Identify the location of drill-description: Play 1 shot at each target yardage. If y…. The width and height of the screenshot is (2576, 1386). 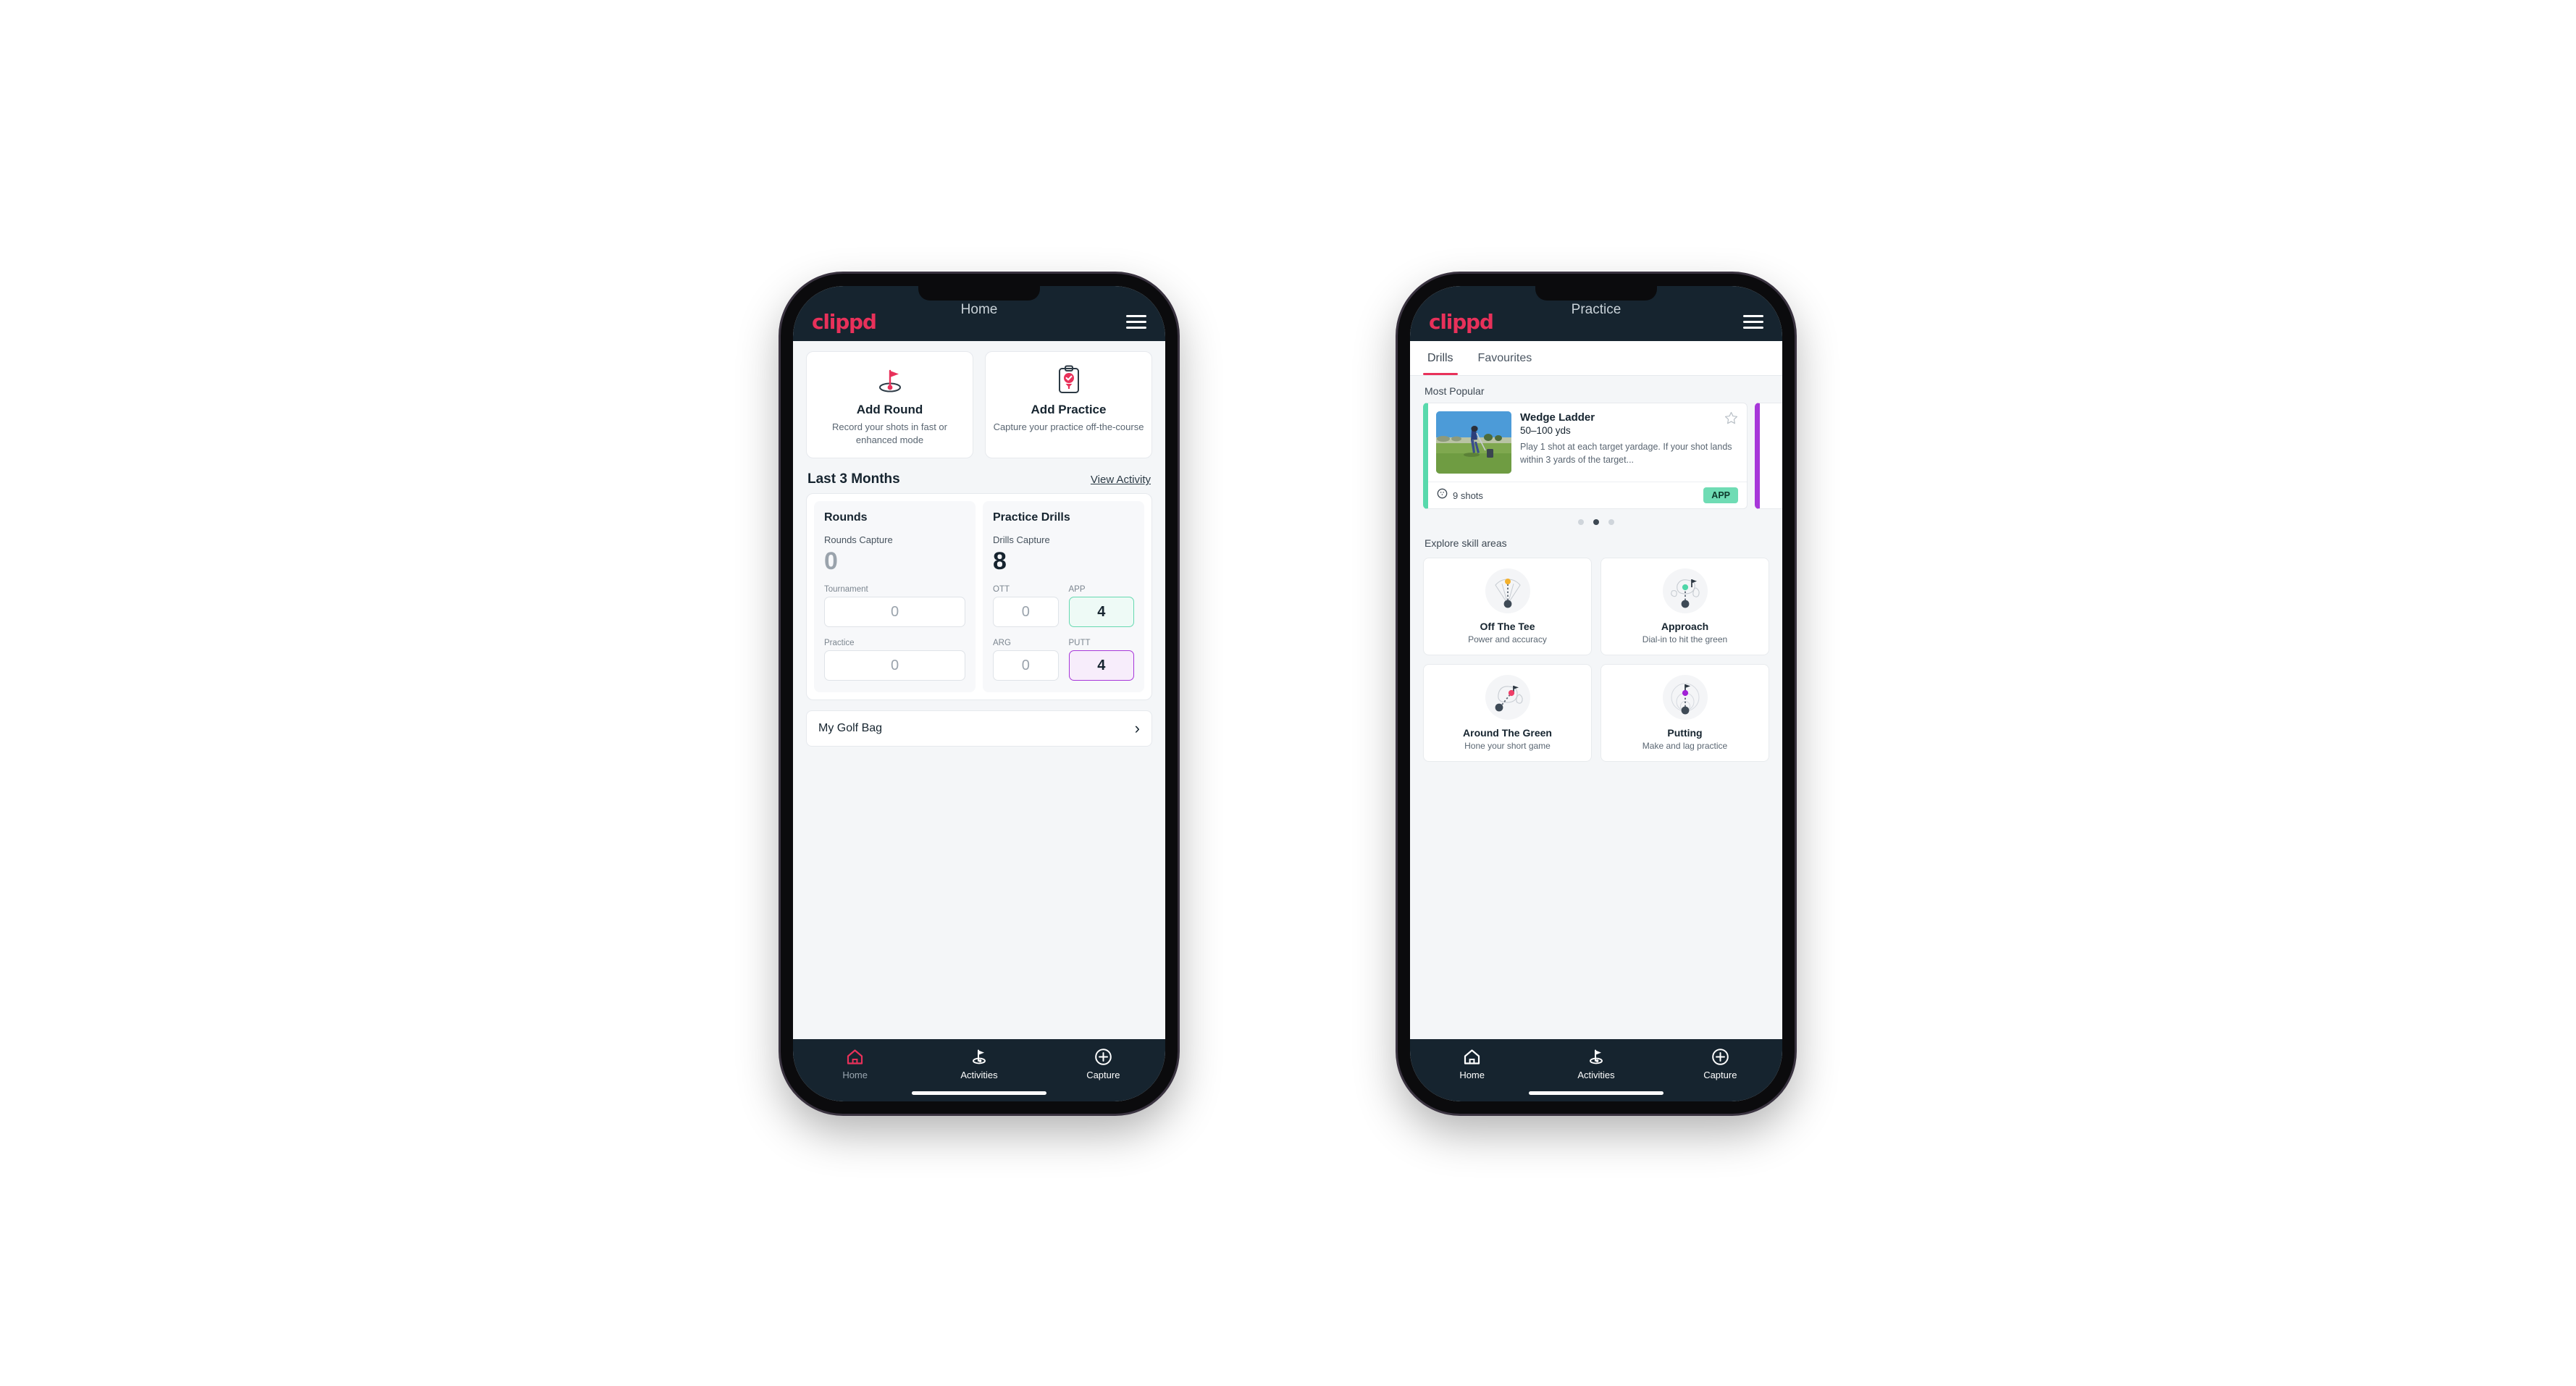
(1626, 453).